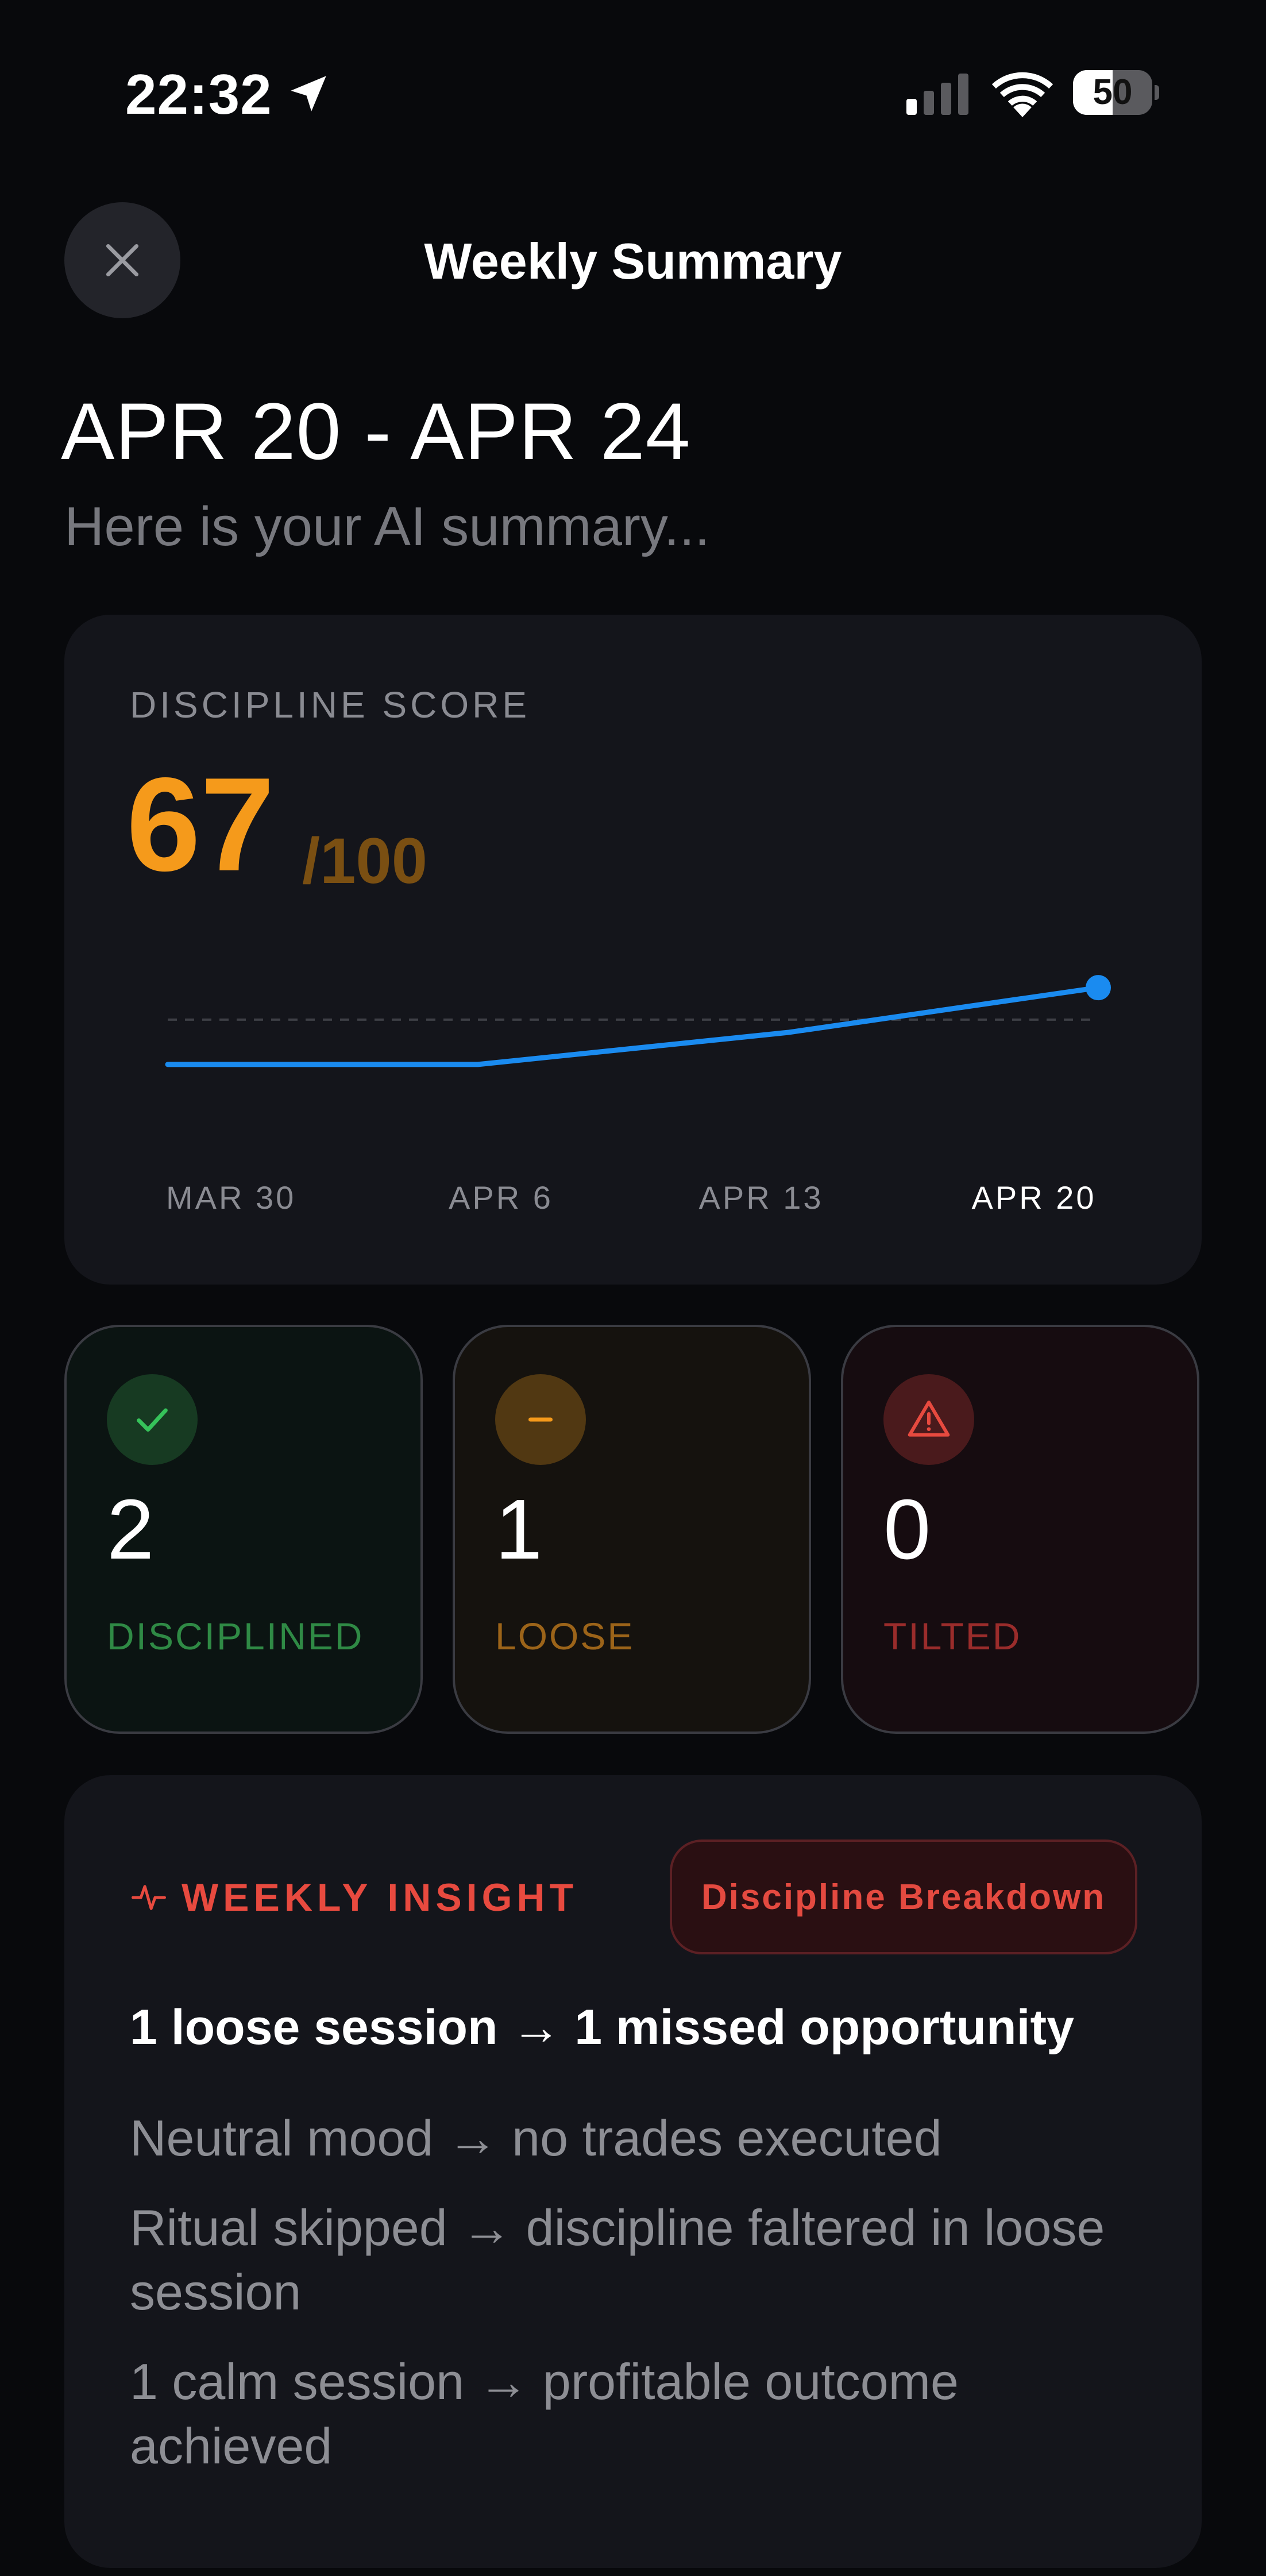  Describe the element at coordinates (501, 1198) in the screenshot. I see `chart-tick-label: APR 6` at that location.